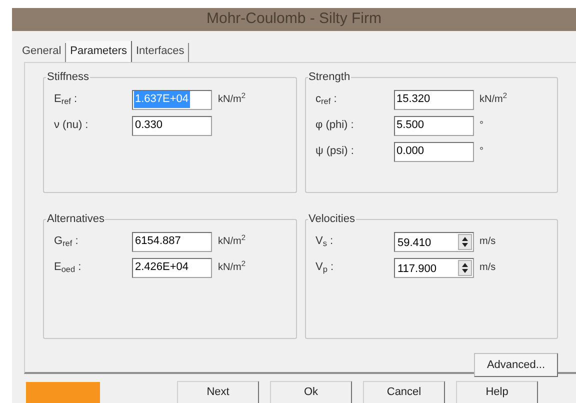 The image size is (576, 403). What do you see at coordinates (335, 152) in the screenshot?
I see `field-label: ψ (psi) :` at bounding box center [335, 152].